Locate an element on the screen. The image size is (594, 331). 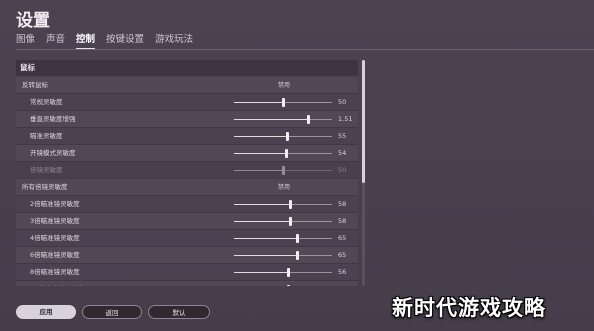
default-button: 默认 is located at coordinates (179, 312).